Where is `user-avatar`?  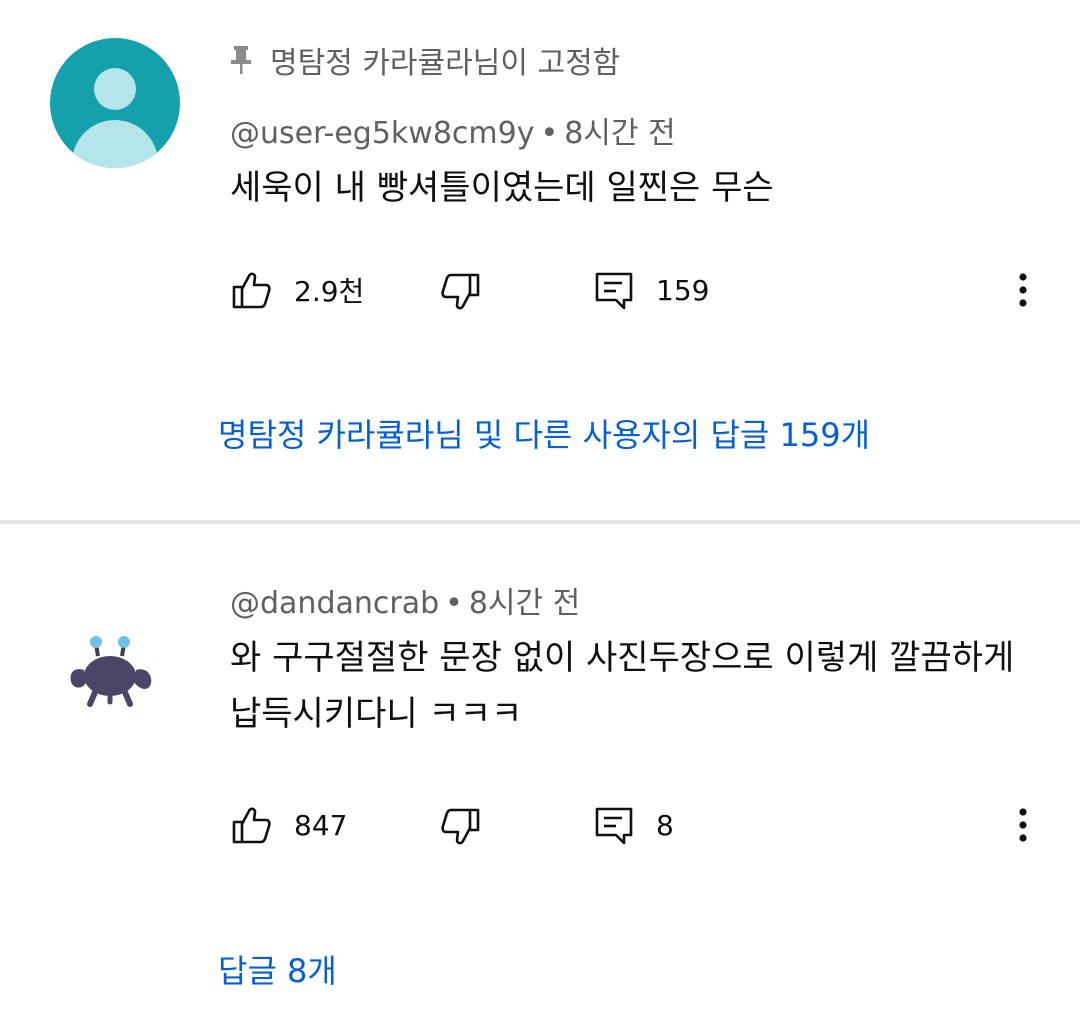 user-avatar is located at coordinates (115, 103).